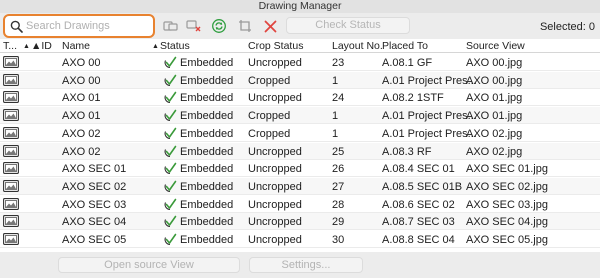 This screenshot has width=600, height=278. I want to click on open-source-view-button: Open source View, so click(149, 265).